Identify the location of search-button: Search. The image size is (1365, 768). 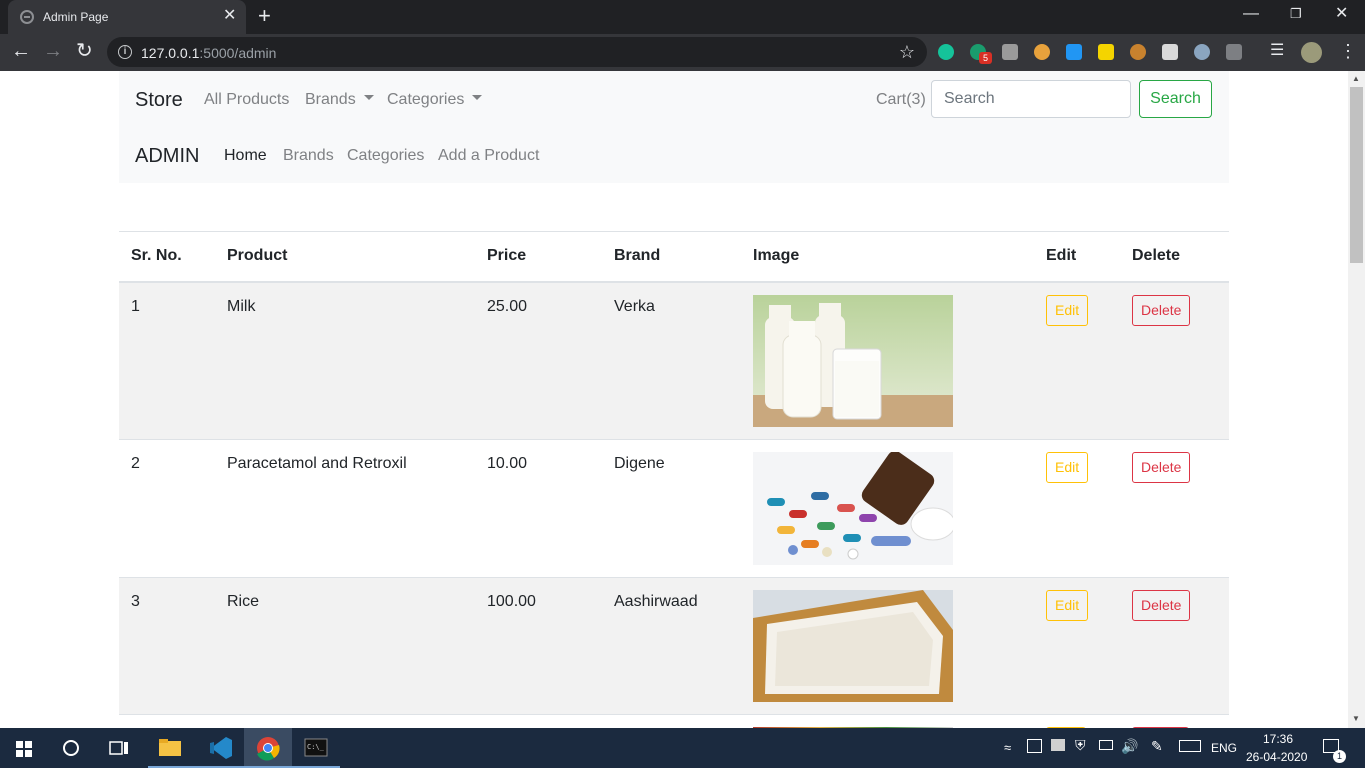
(1175, 99).